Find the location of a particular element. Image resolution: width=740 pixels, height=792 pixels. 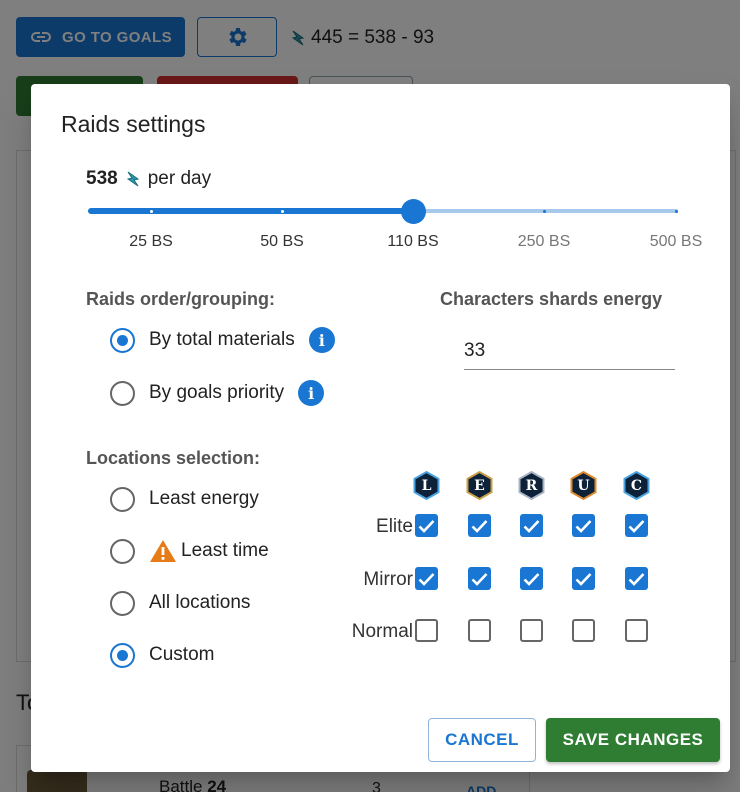

location-option-label: Least time is located at coordinates (209, 551).